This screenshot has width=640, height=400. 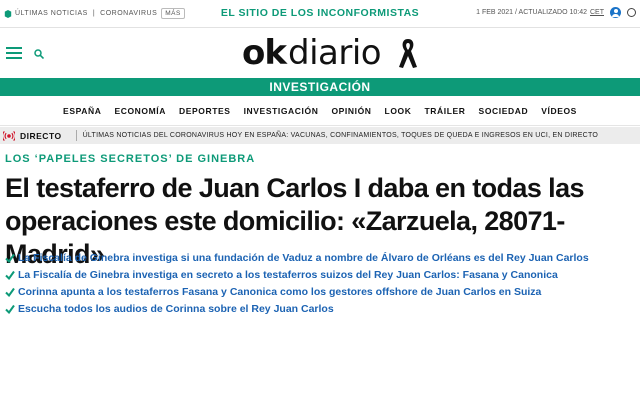 What do you see at coordinates (597, 12) in the screenshot?
I see `timezone-link: CET` at bounding box center [597, 12].